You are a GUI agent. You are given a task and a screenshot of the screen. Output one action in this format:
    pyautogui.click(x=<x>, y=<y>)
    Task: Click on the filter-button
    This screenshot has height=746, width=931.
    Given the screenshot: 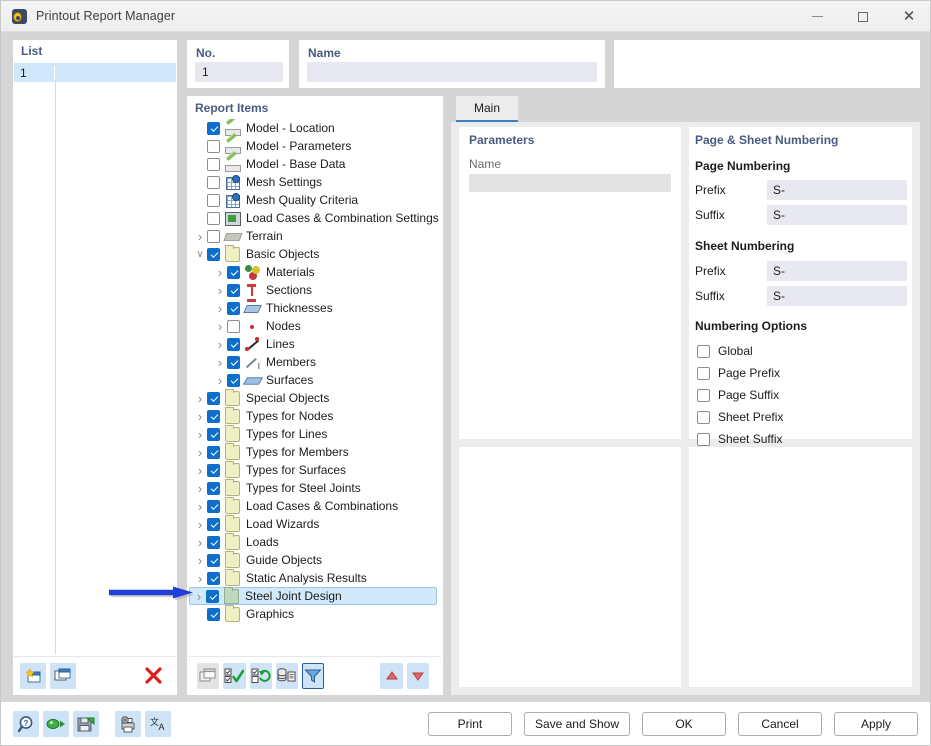 What is the action you would take?
    pyautogui.click(x=313, y=675)
    